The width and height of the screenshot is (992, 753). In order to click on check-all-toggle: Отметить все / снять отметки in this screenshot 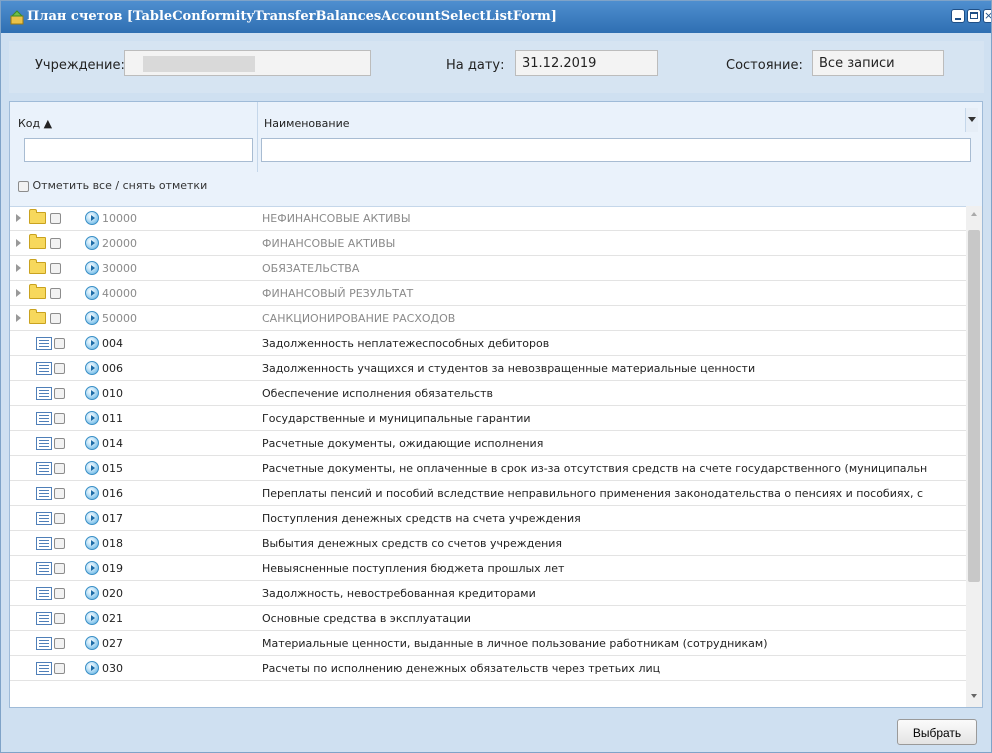, I will do `click(112, 185)`.